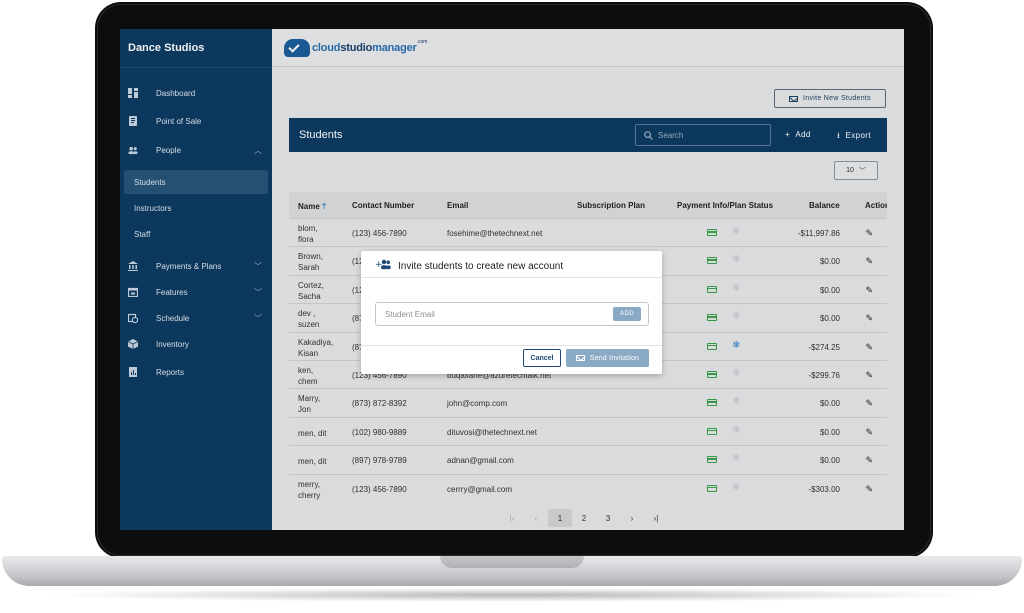 Image resolution: width=1024 pixels, height=613 pixels. What do you see at coordinates (383, 266) in the screenshot?
I see `add-group-icon: +` at bounding box center [383, 266].